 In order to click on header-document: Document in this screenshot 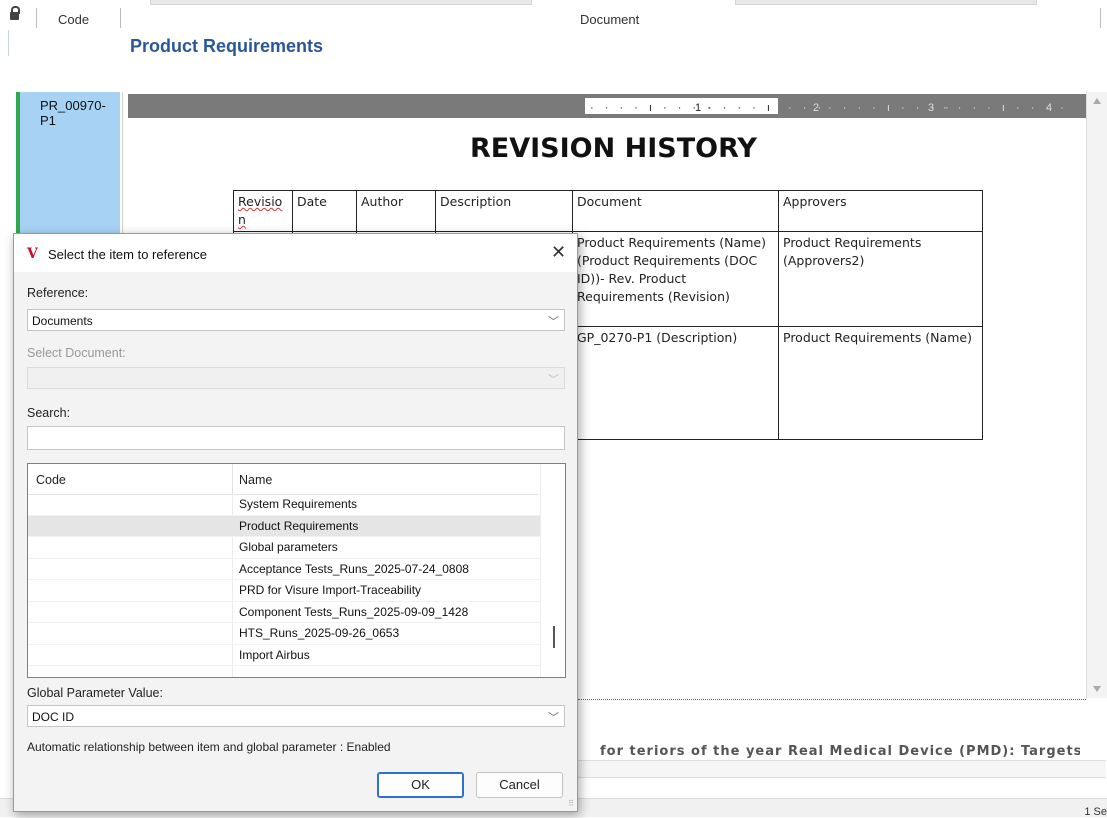, I will do `click(609, 201)`.